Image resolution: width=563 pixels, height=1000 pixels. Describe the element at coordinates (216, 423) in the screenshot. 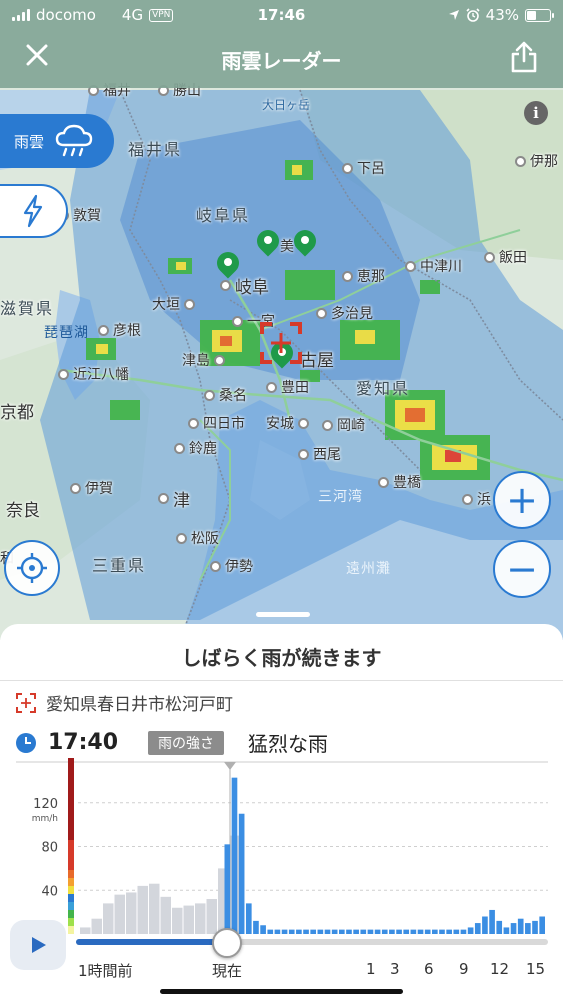

I see `place-yokkaichi: 四日市` at that location.